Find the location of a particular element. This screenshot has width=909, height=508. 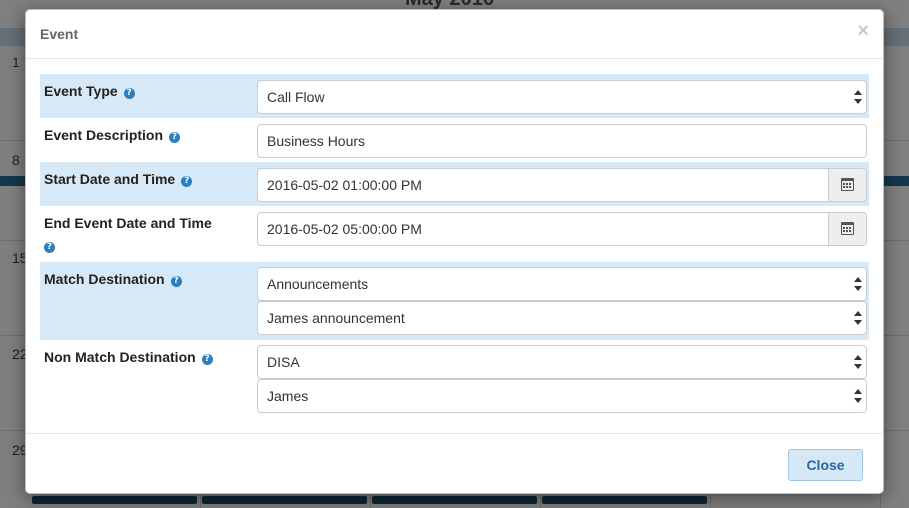

modal-footer: Close is located at coordinates (454, 463).